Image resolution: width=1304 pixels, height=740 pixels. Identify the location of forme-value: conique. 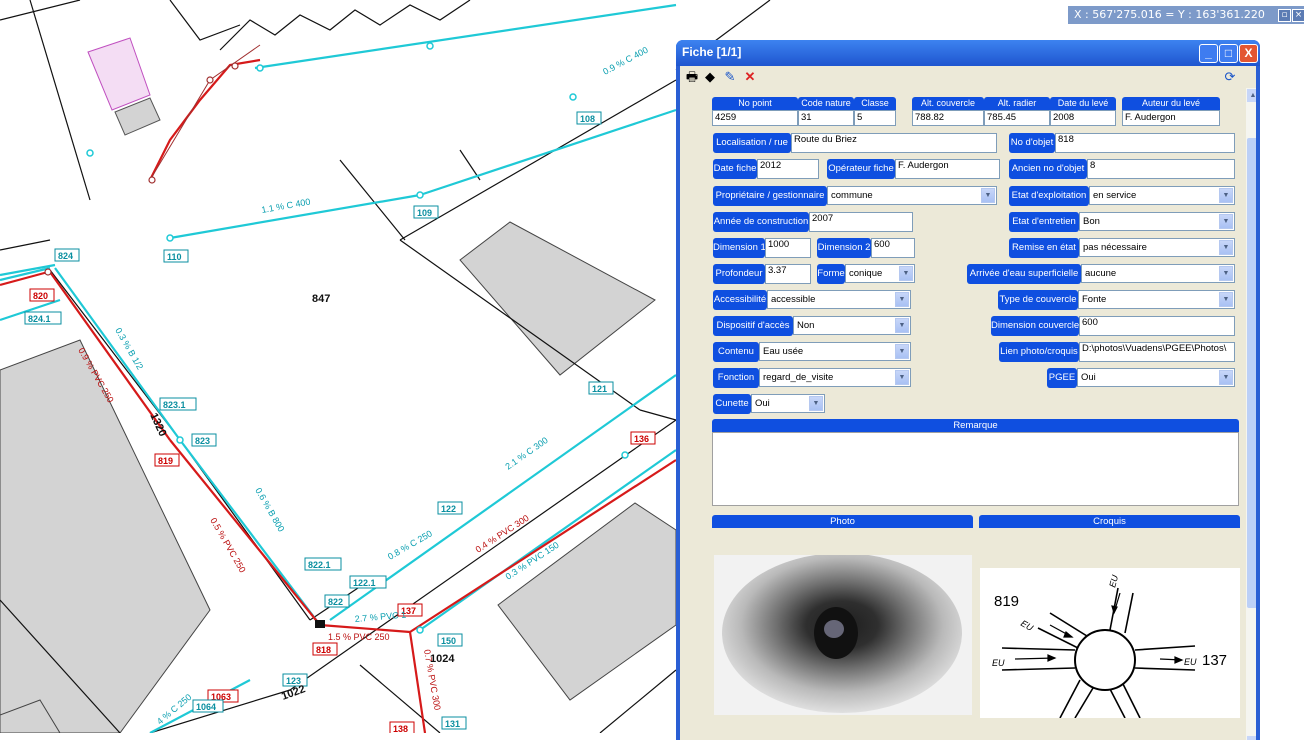
(866, 273).